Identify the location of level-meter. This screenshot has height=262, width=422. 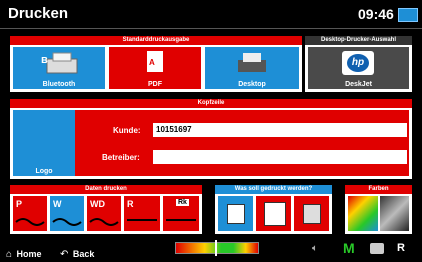
(217, 248).